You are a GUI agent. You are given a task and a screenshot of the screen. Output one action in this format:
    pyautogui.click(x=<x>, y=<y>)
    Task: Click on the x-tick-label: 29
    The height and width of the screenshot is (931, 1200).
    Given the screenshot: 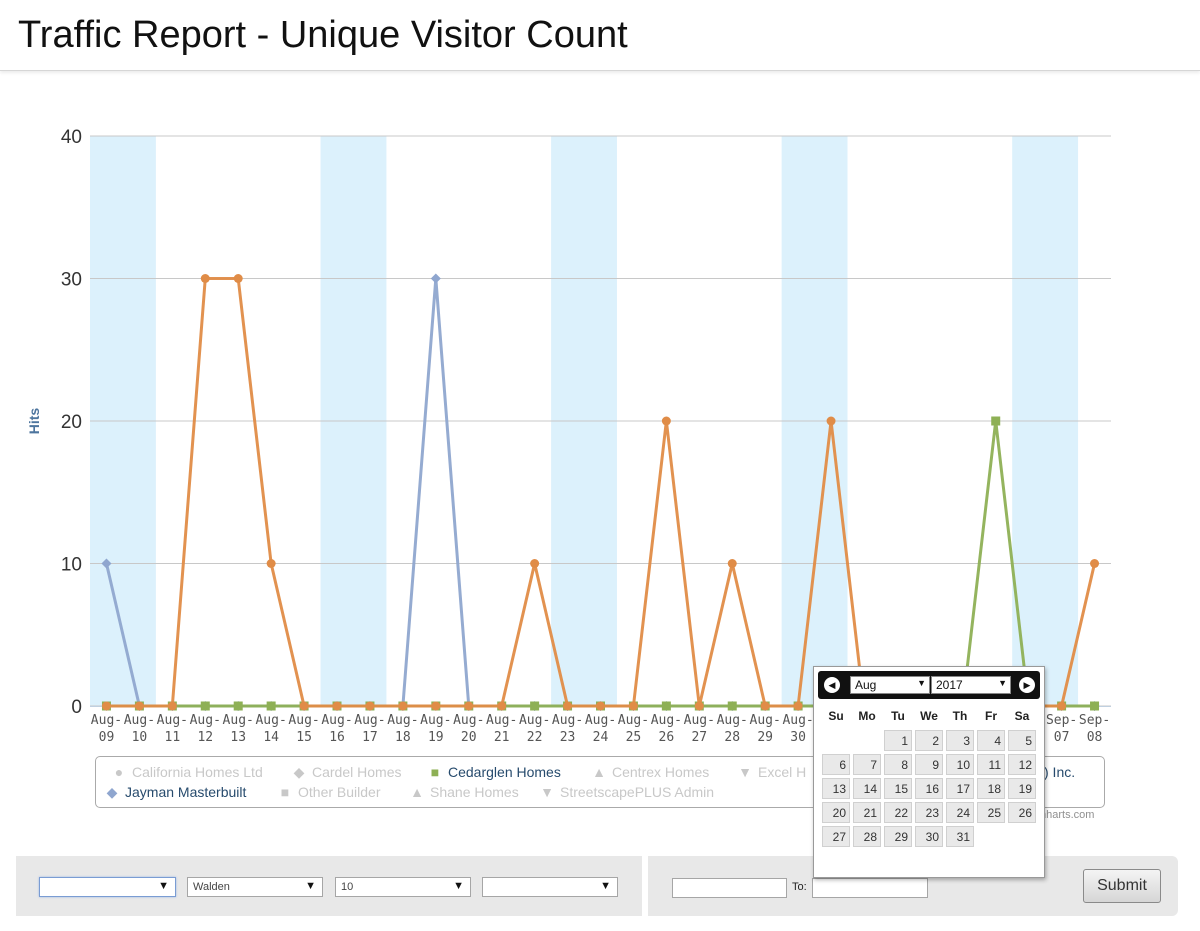 What is the action you would take?
    pyautogui.click(x=765, y=737)
    